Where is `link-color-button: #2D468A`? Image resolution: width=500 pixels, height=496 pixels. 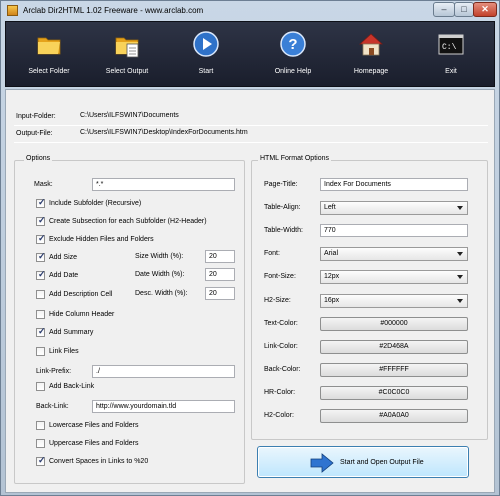 link-color-button: #2D468A is located at coordinates (394, 347).